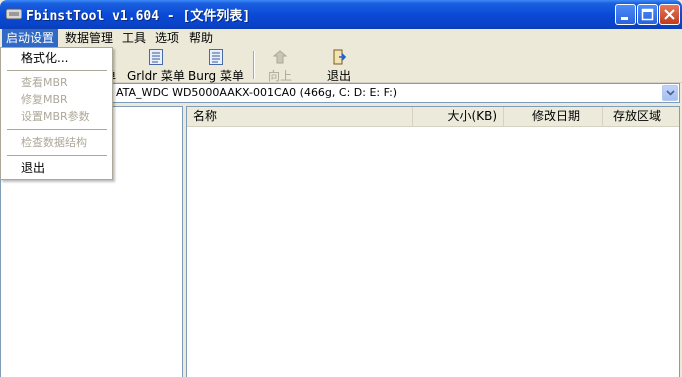 This screenshot has width=682, height=377. Describe the element at coordinates (56, 168) in the screenshot. I see `menu-item-exit: 退出` at that location.